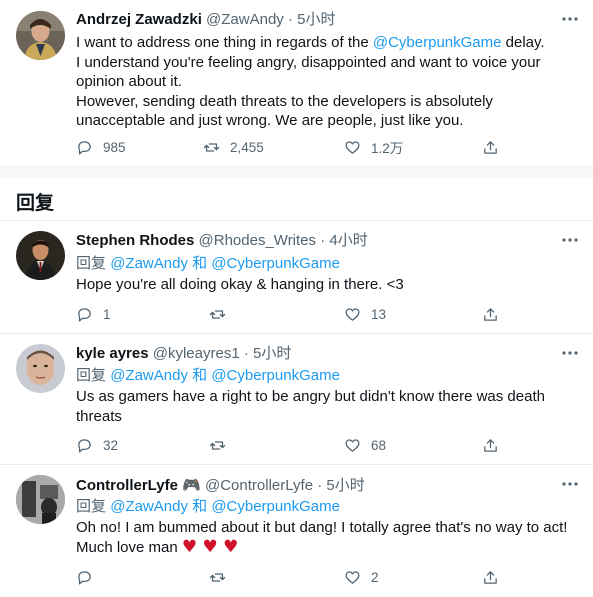  What do you see at coordinates (365, 445) in the screenshot?
I see `like-button: 68` at bounding box center [365, 445].